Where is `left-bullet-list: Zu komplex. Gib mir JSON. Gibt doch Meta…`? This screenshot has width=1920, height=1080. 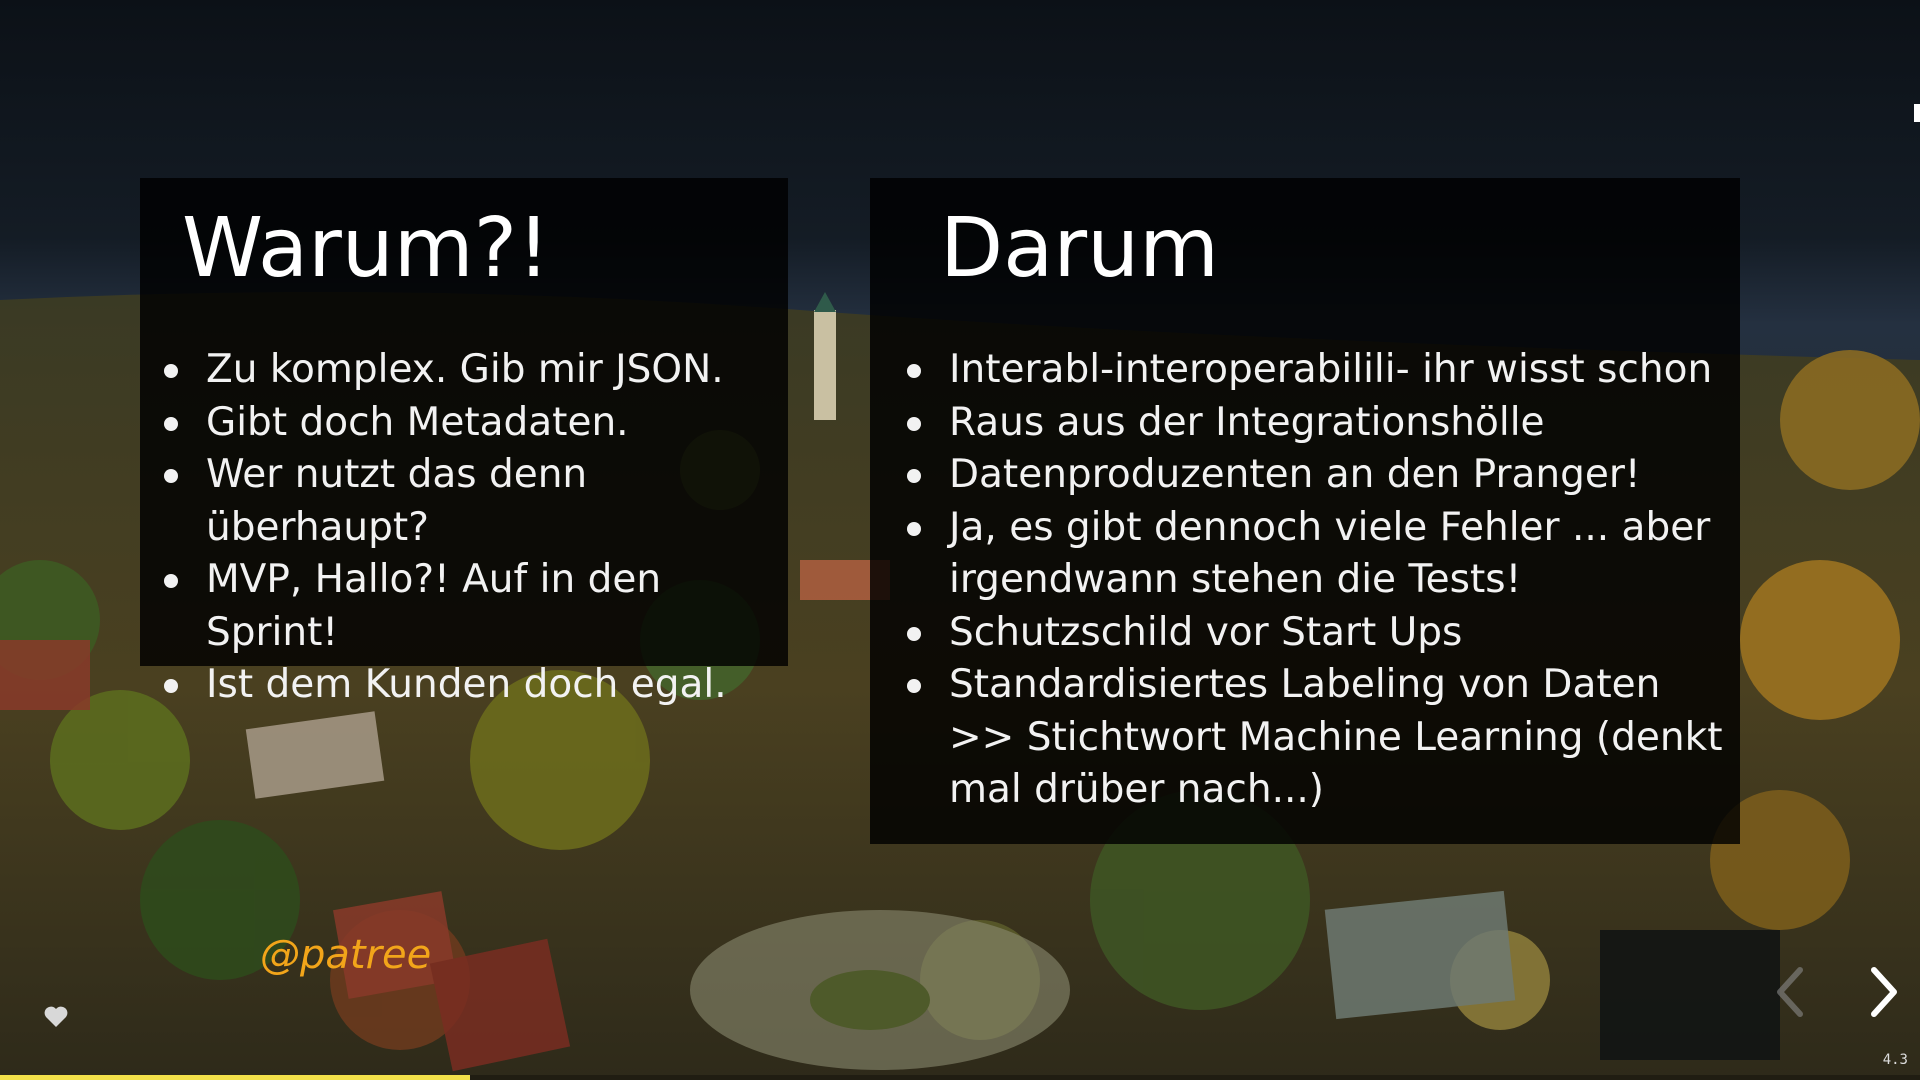
left-bullet-list: Zu komplex. Gib mir JSON. Gibt doch Meta… is located at coordinates (470, 528).